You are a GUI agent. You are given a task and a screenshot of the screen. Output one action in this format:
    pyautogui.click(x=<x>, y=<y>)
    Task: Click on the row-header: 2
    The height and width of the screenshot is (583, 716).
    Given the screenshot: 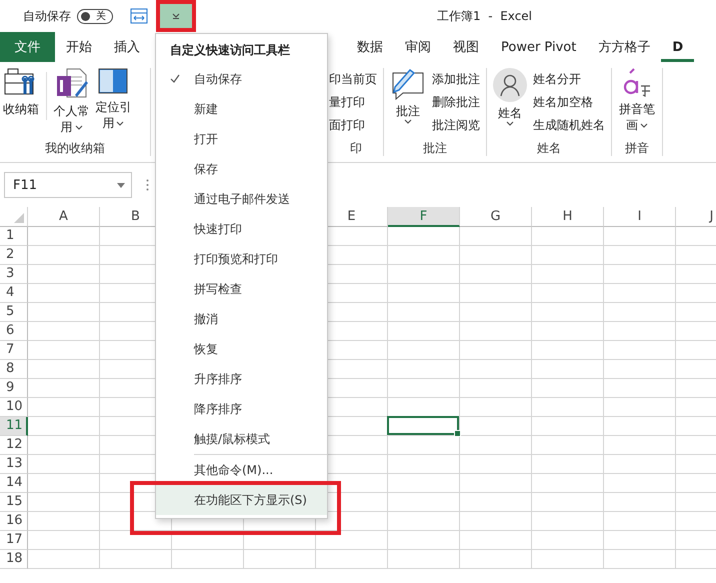 What is the action you would take?
    pyautogui.click(x=14, y=255)
    